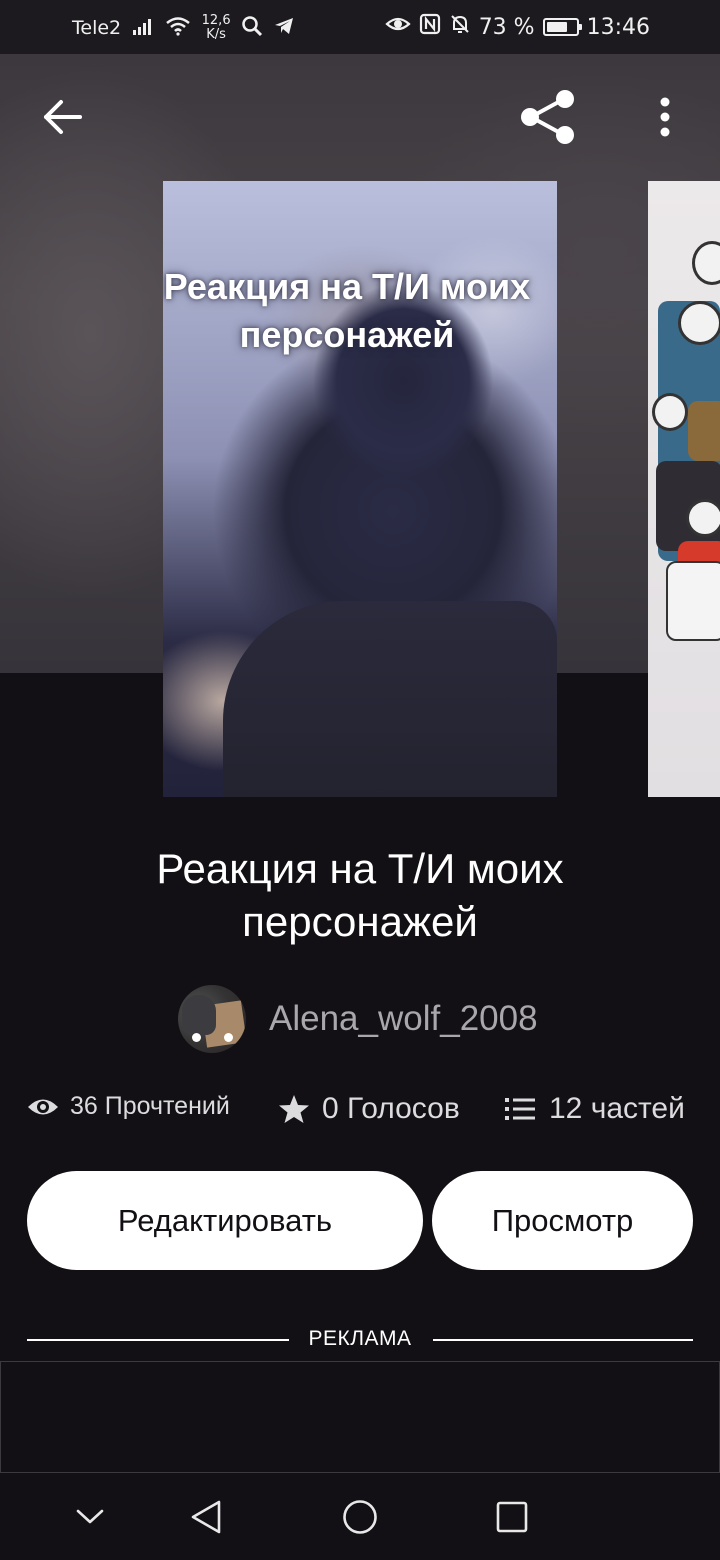 This screenshot has width=720, height=1560. I want to click on clock: 13:46, so click(618, 27).